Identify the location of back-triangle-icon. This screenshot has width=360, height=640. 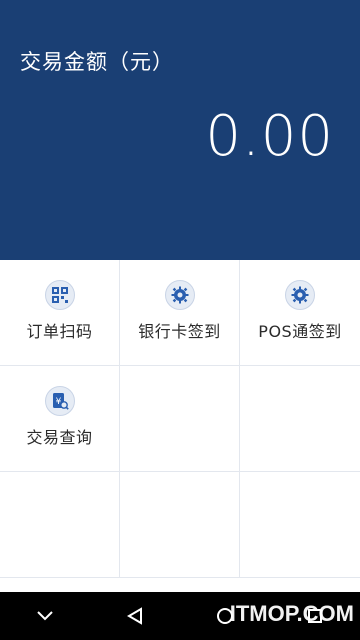
(135, 616).